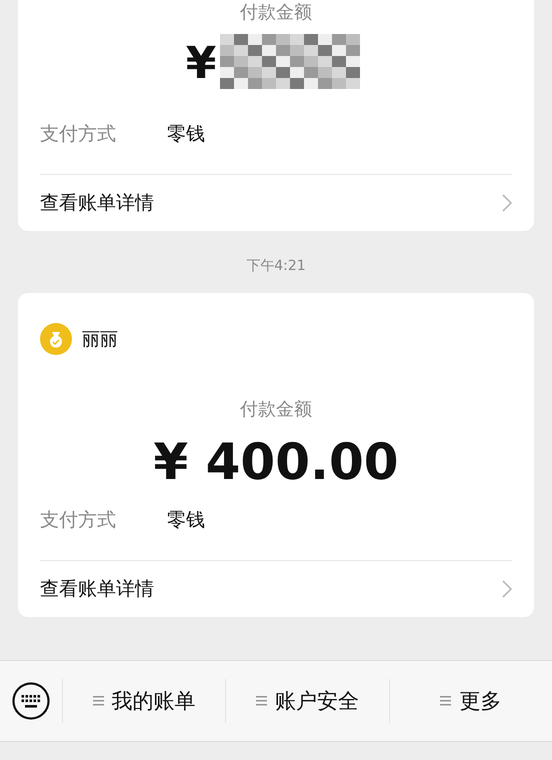 The image size is (552, 760). What do you see at coordinates (100, 340) in the screenshot?
I see `merchant-name: 丽丽` at bounding box center [100, 340].